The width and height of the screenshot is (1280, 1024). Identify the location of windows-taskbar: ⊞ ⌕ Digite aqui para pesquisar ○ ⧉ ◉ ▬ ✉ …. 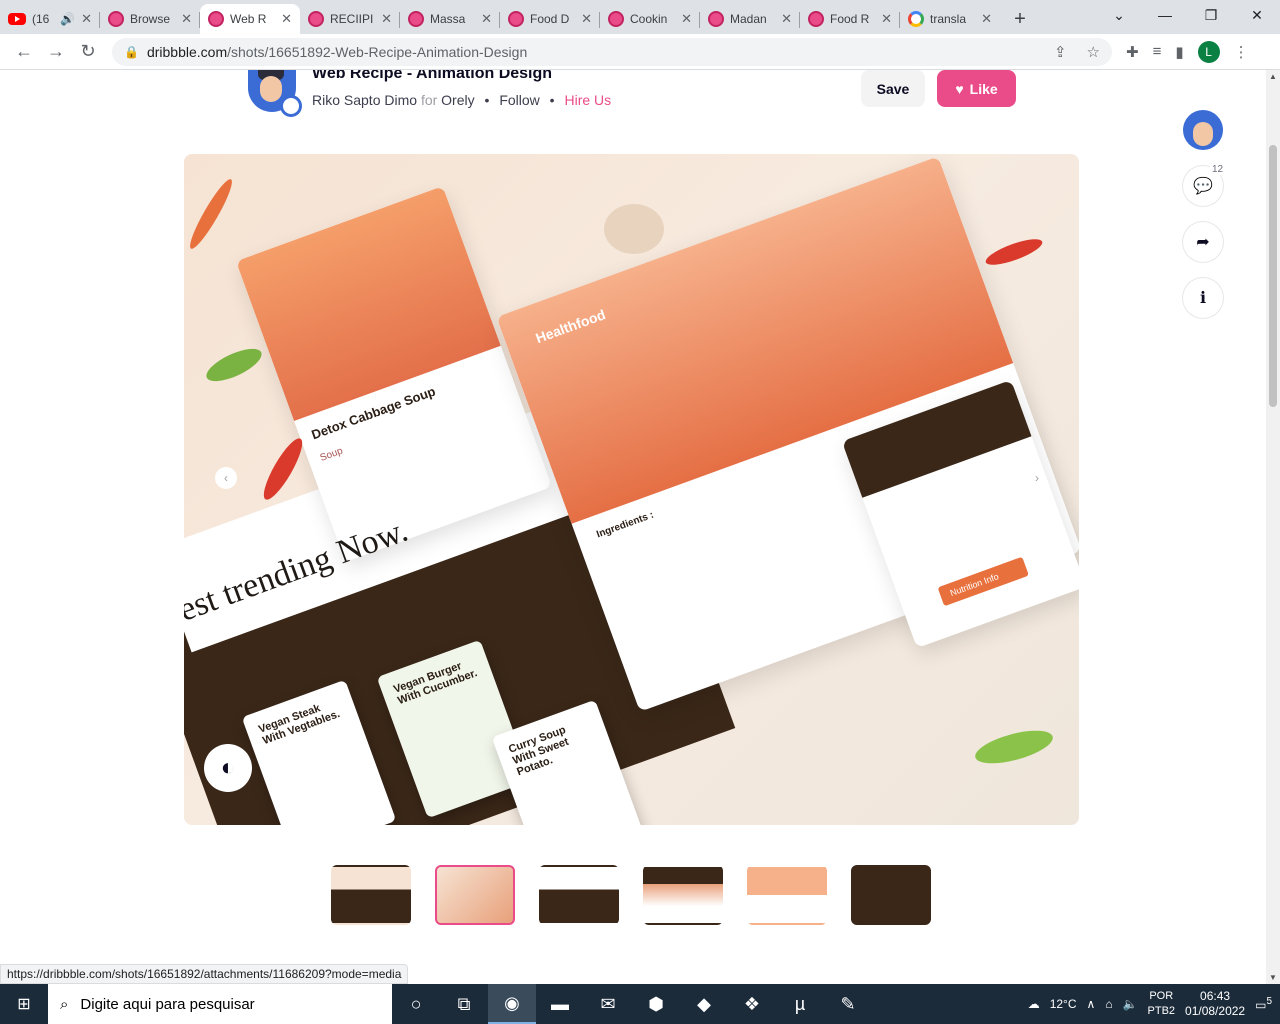
(640, 1004).